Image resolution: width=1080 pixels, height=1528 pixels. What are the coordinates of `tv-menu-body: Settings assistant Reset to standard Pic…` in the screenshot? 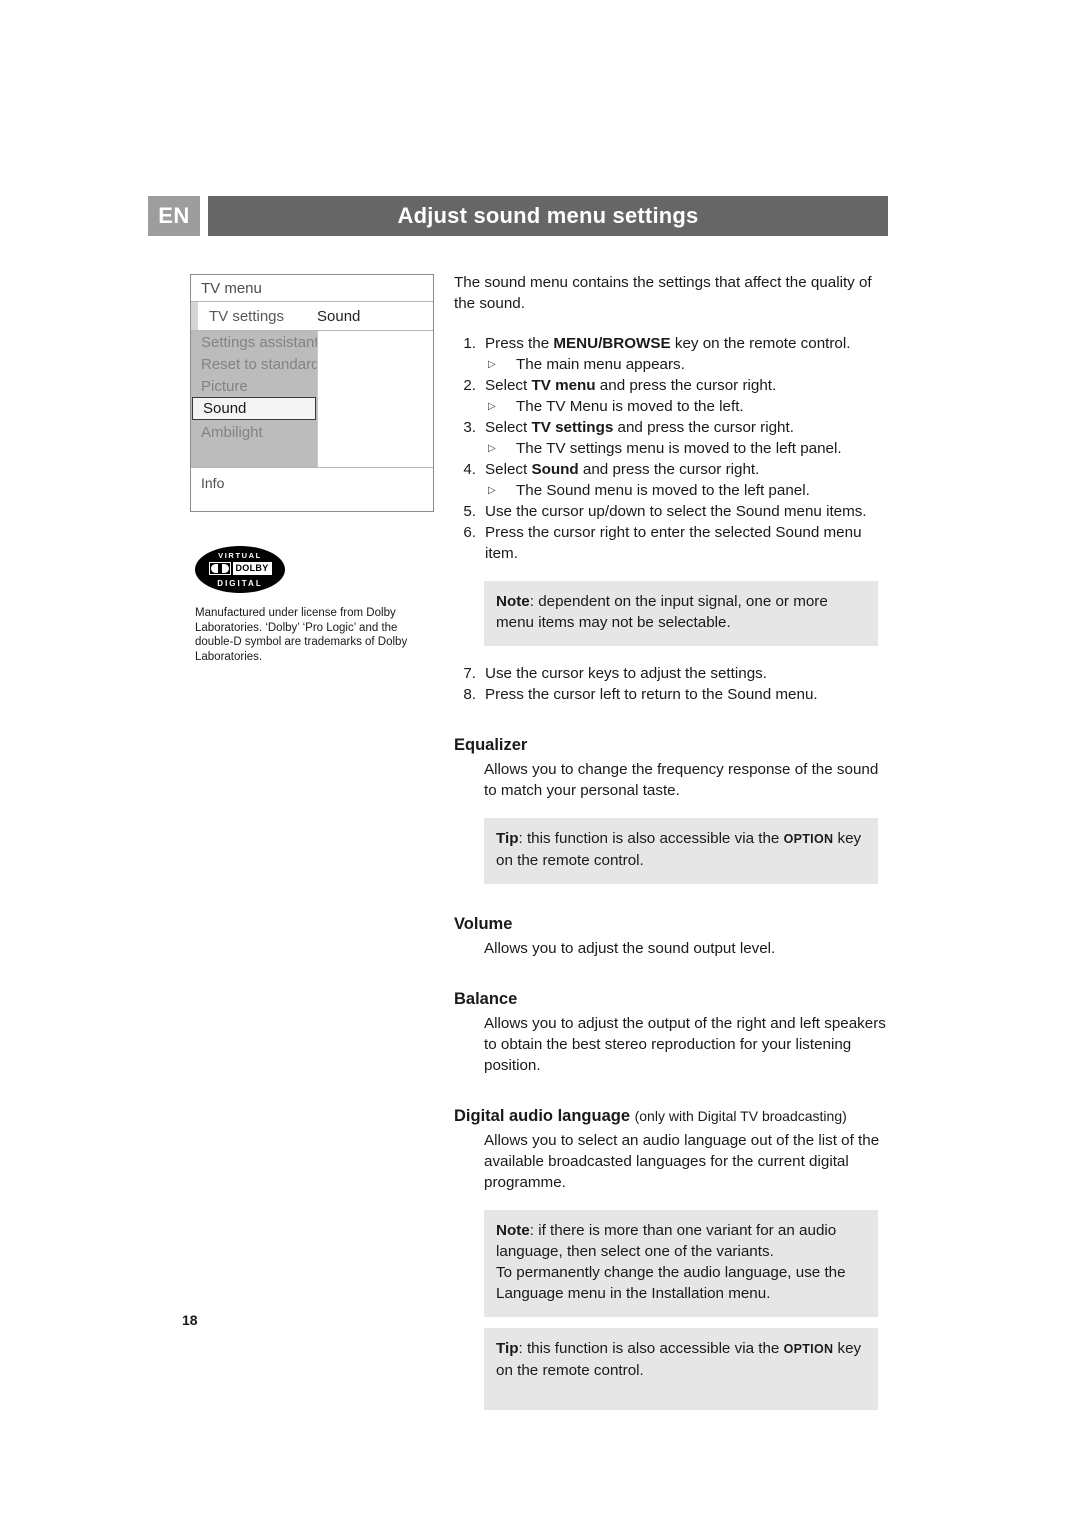 It's located at (312, 399).